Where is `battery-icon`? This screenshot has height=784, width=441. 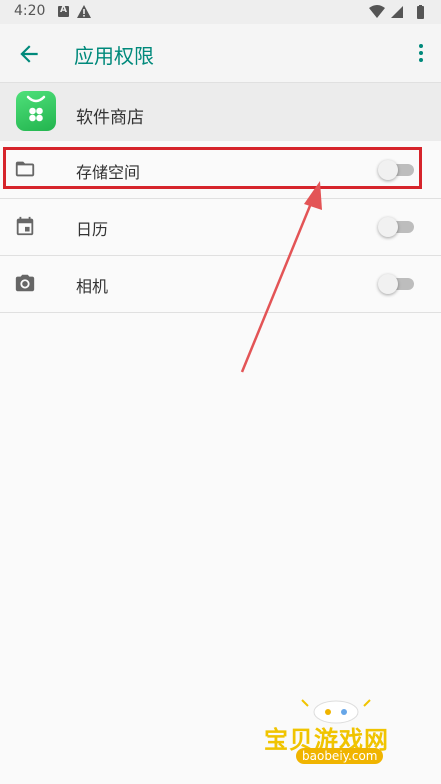 battery-icon is located at coordinates (420, 12).